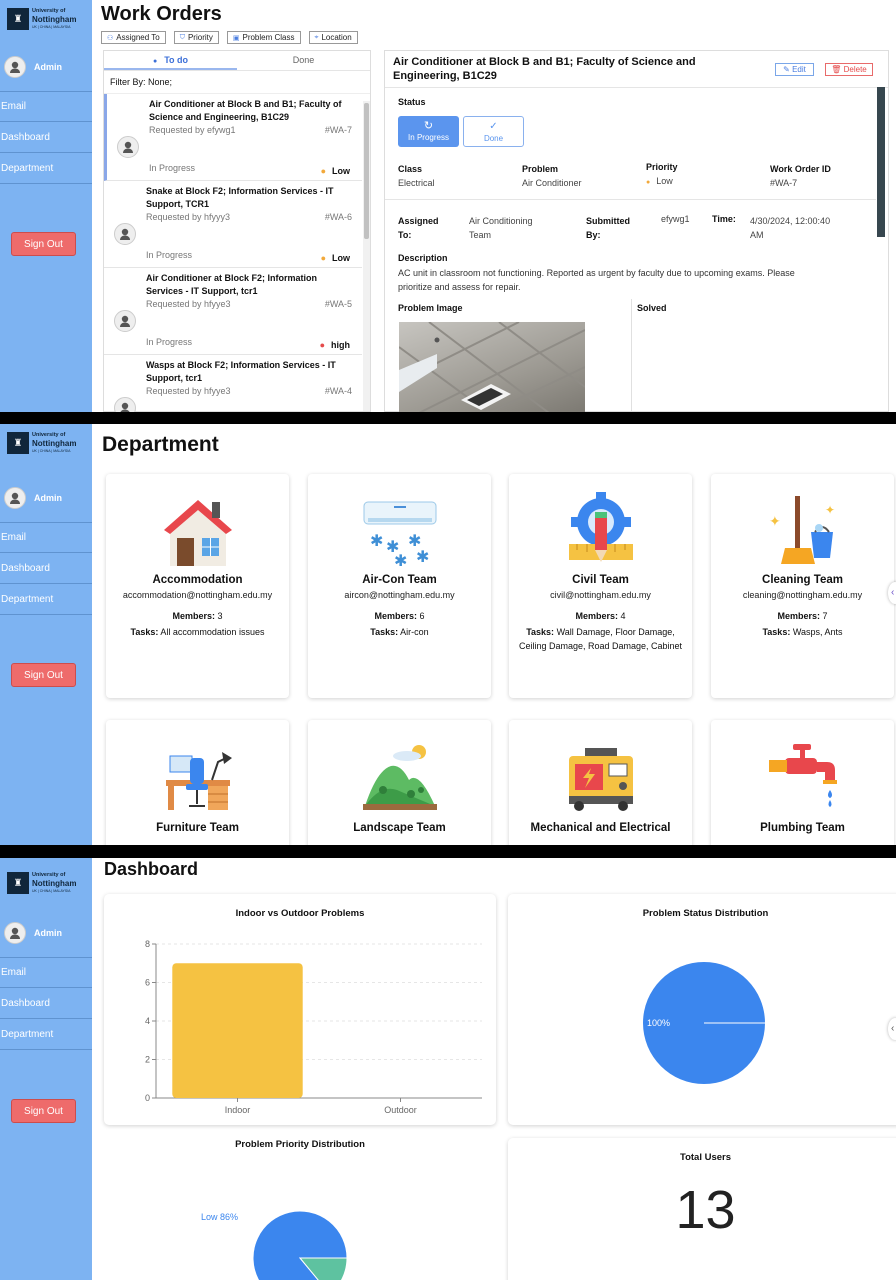 Image resolution: width=896 pixels, height=1280 pixels. Describe the element at coordinates (817, 632) in the screenshot. I see `tasks-value: Wasps, Ants` at that location.